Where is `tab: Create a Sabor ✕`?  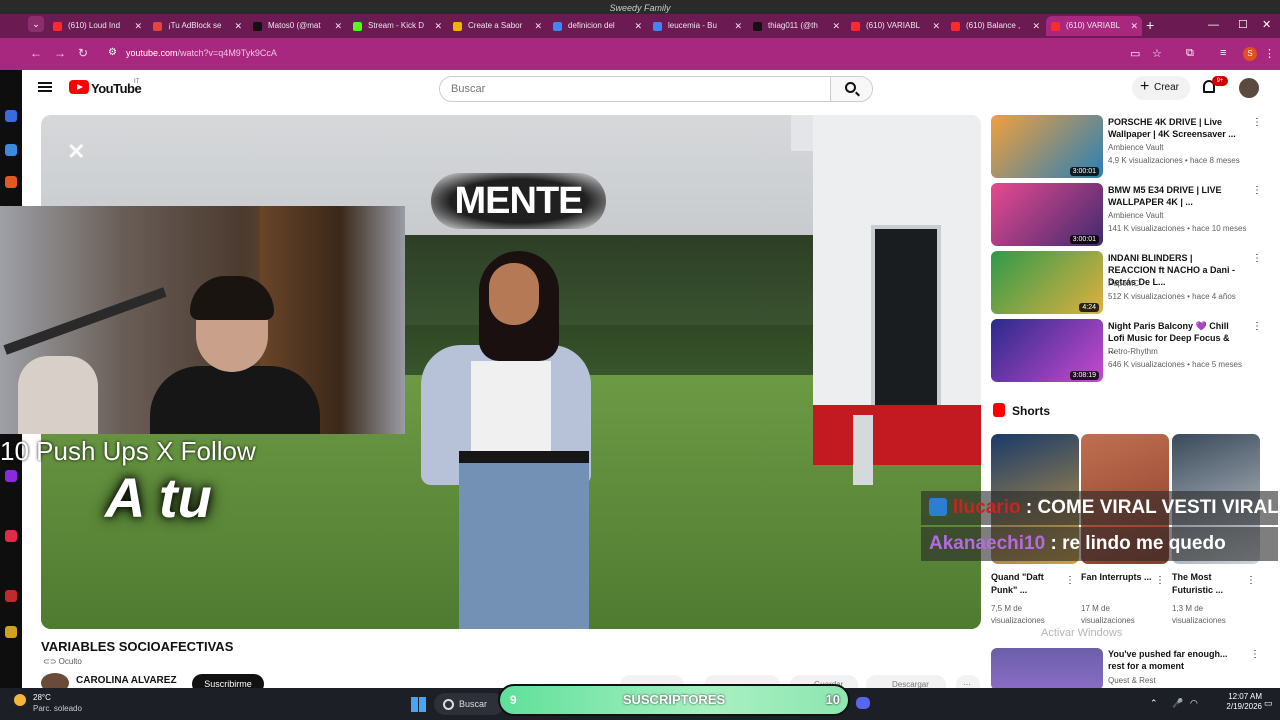 tab: Create a Sabor ✕ is located at coordinates (497, 26).